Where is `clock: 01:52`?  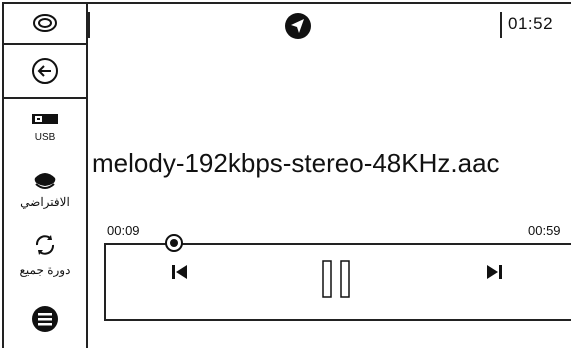
clock: 01:52 is located at coordinates (531, 23).